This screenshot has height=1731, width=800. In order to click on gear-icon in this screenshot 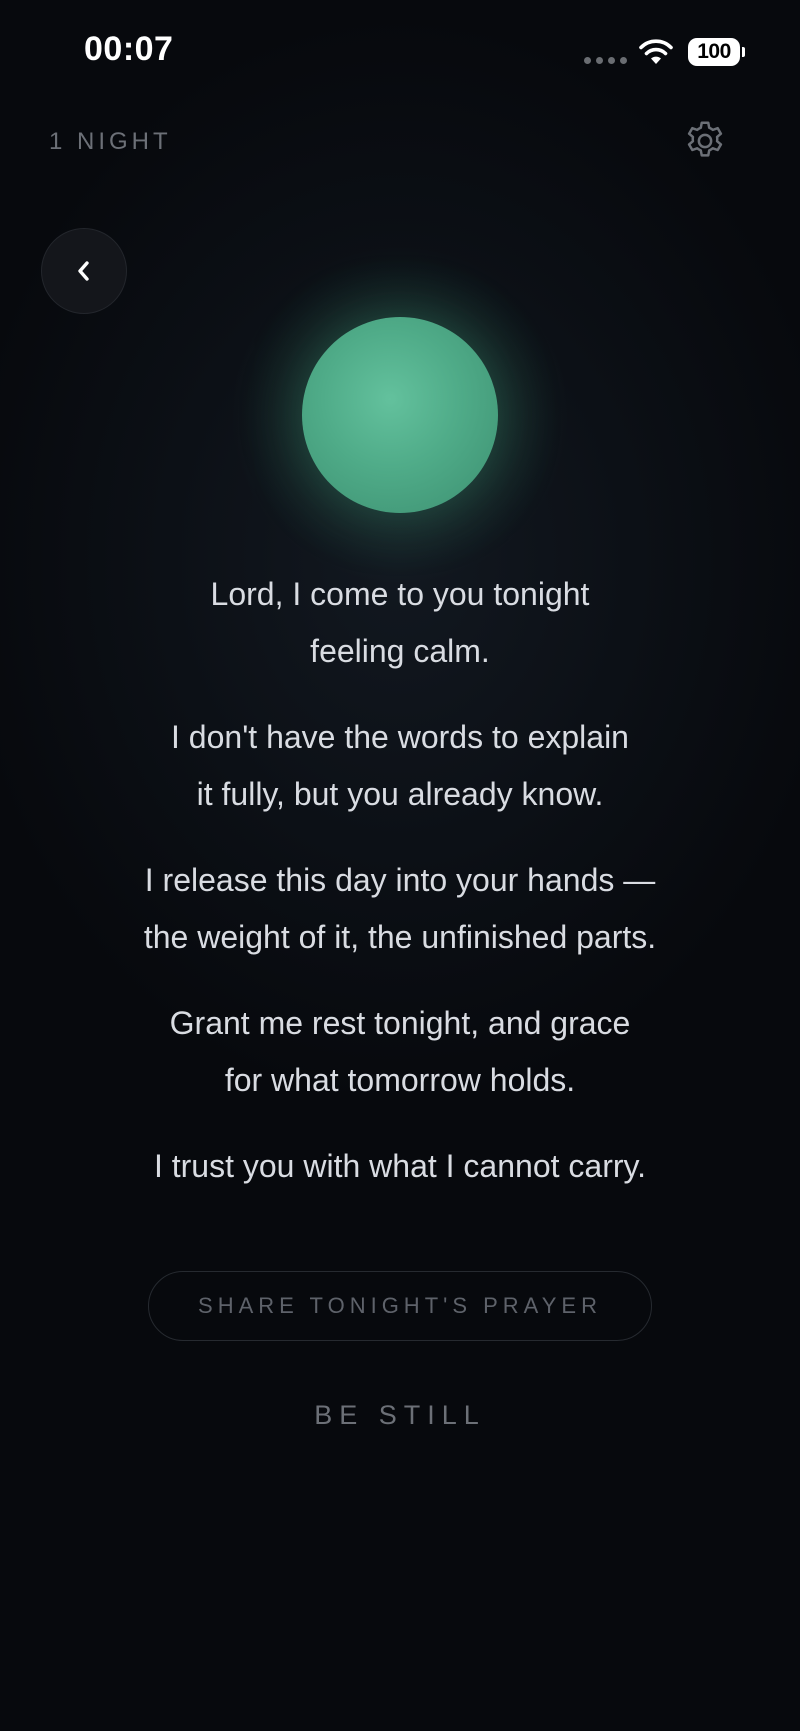, I will do `click(705, 139)`.